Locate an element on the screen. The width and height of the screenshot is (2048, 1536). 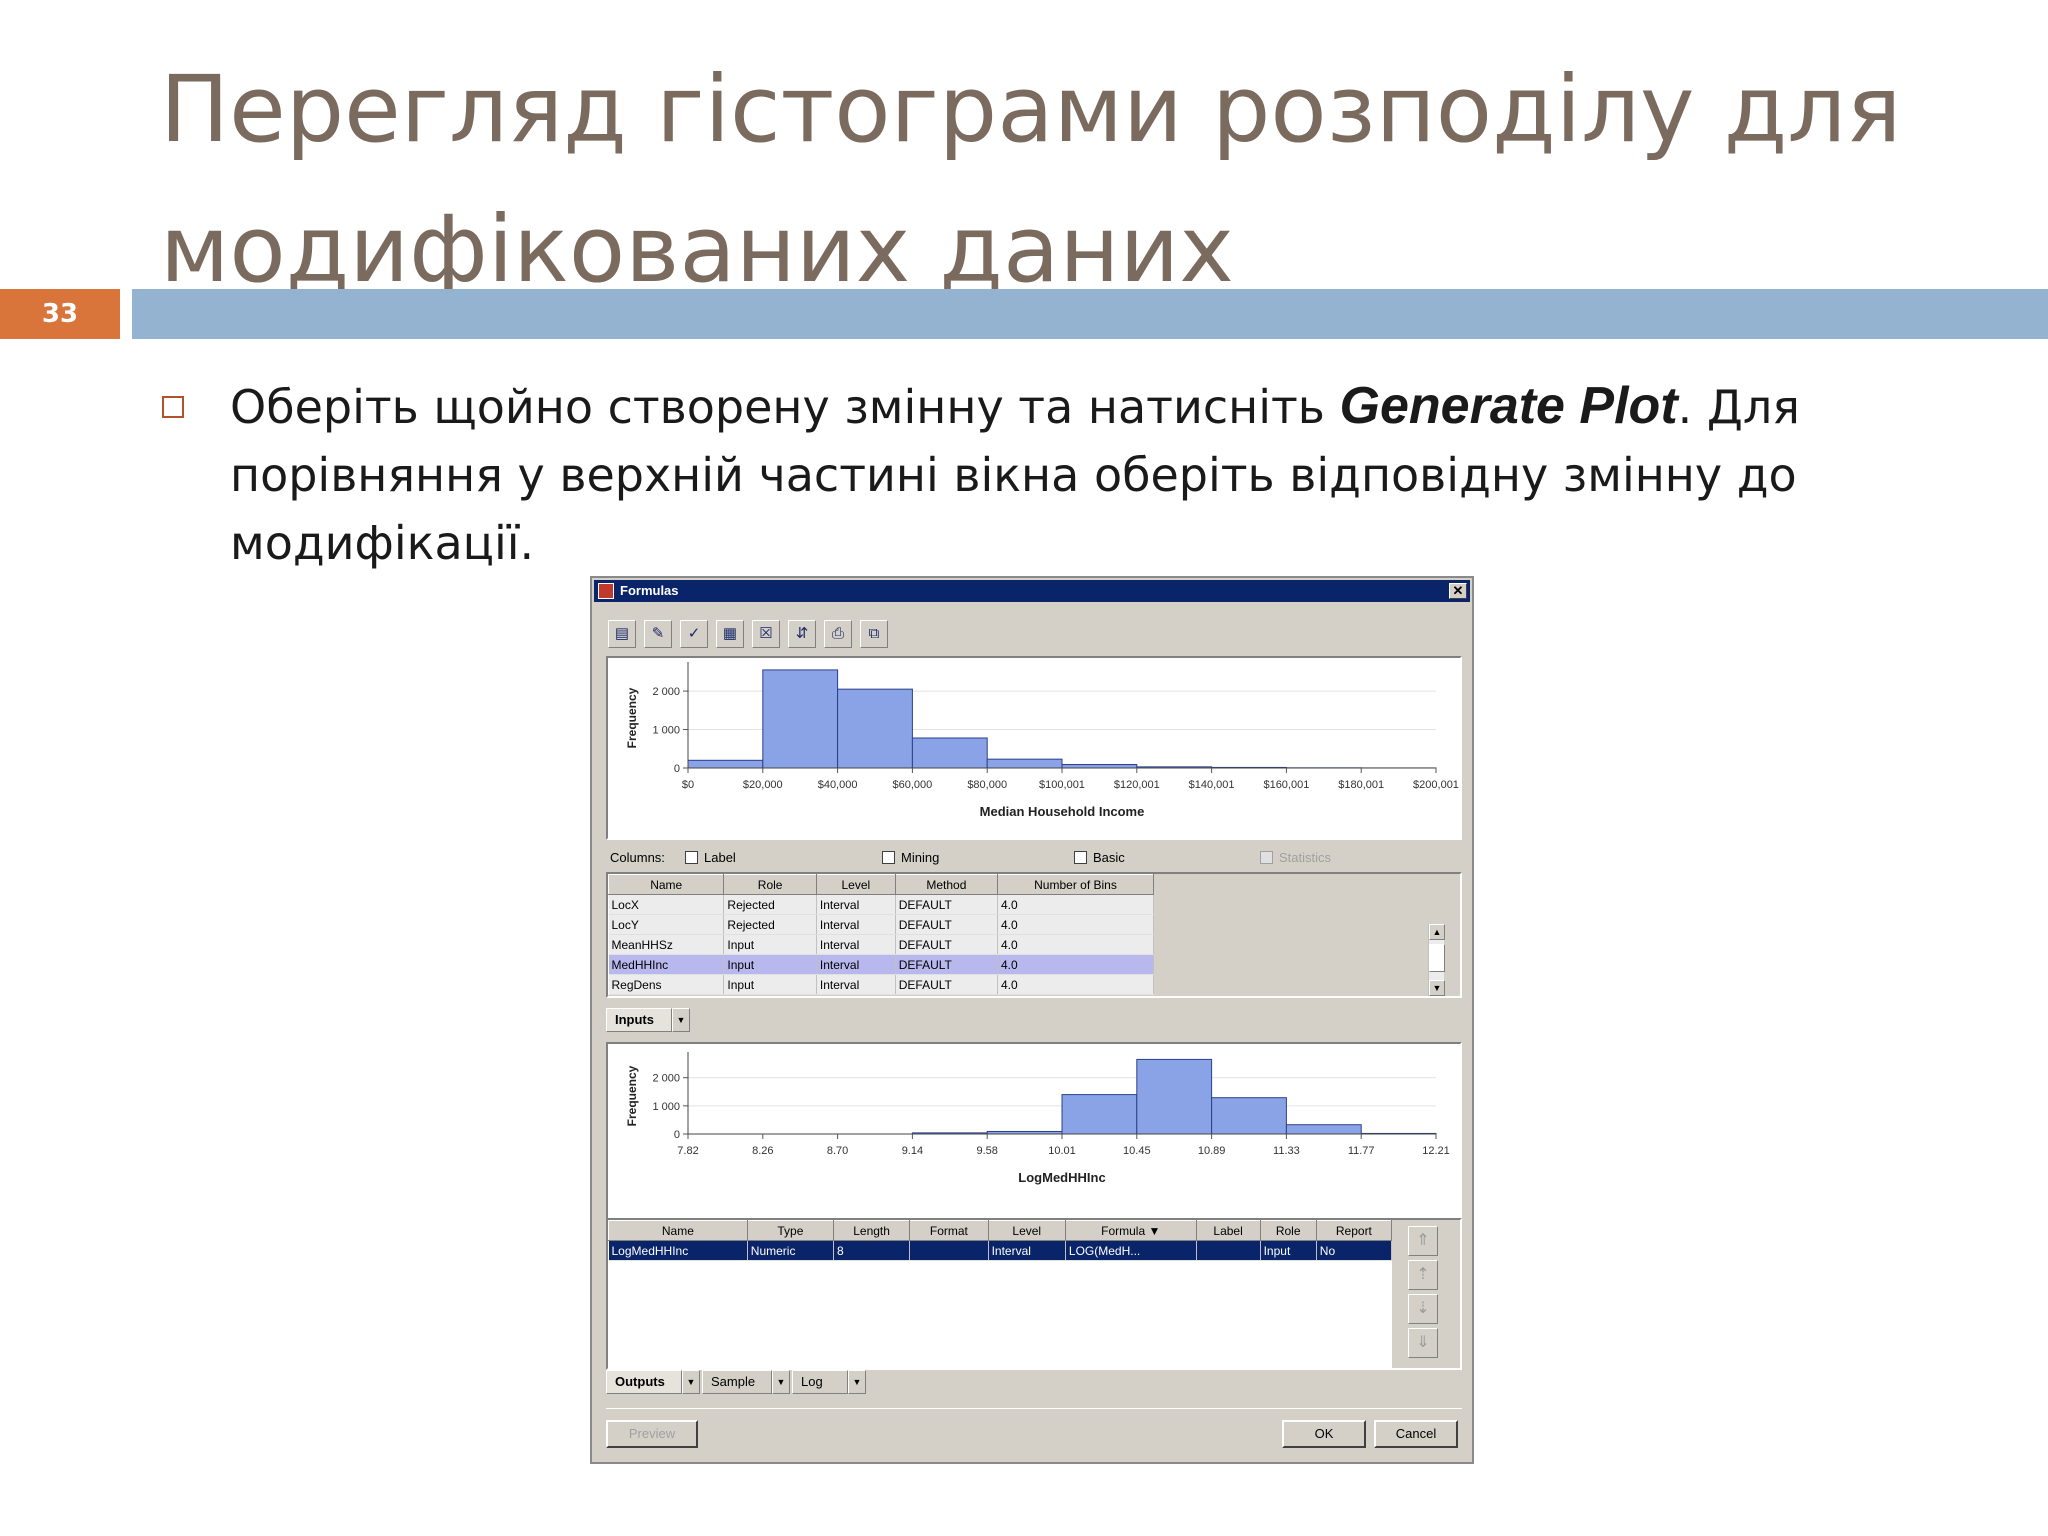
column-header: Formula ▼ is located at coordinates (1130, 1230).